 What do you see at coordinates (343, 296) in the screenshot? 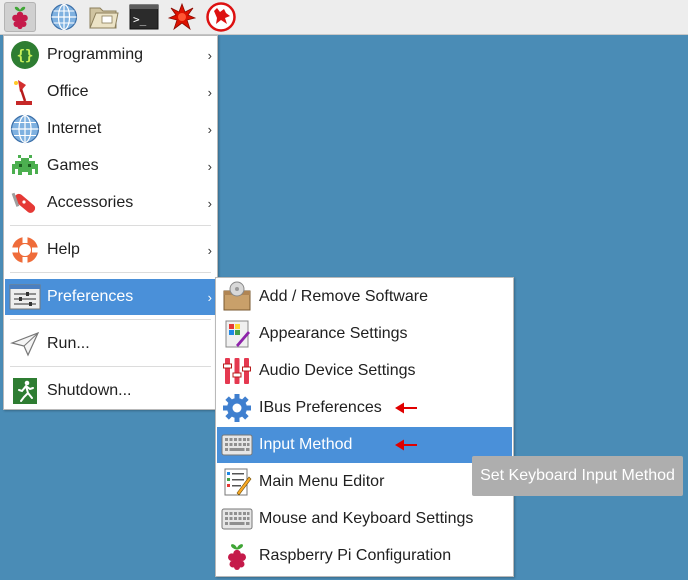
I see `menu-item-label: Add / Remove Software` at bounding box center [343, 296].